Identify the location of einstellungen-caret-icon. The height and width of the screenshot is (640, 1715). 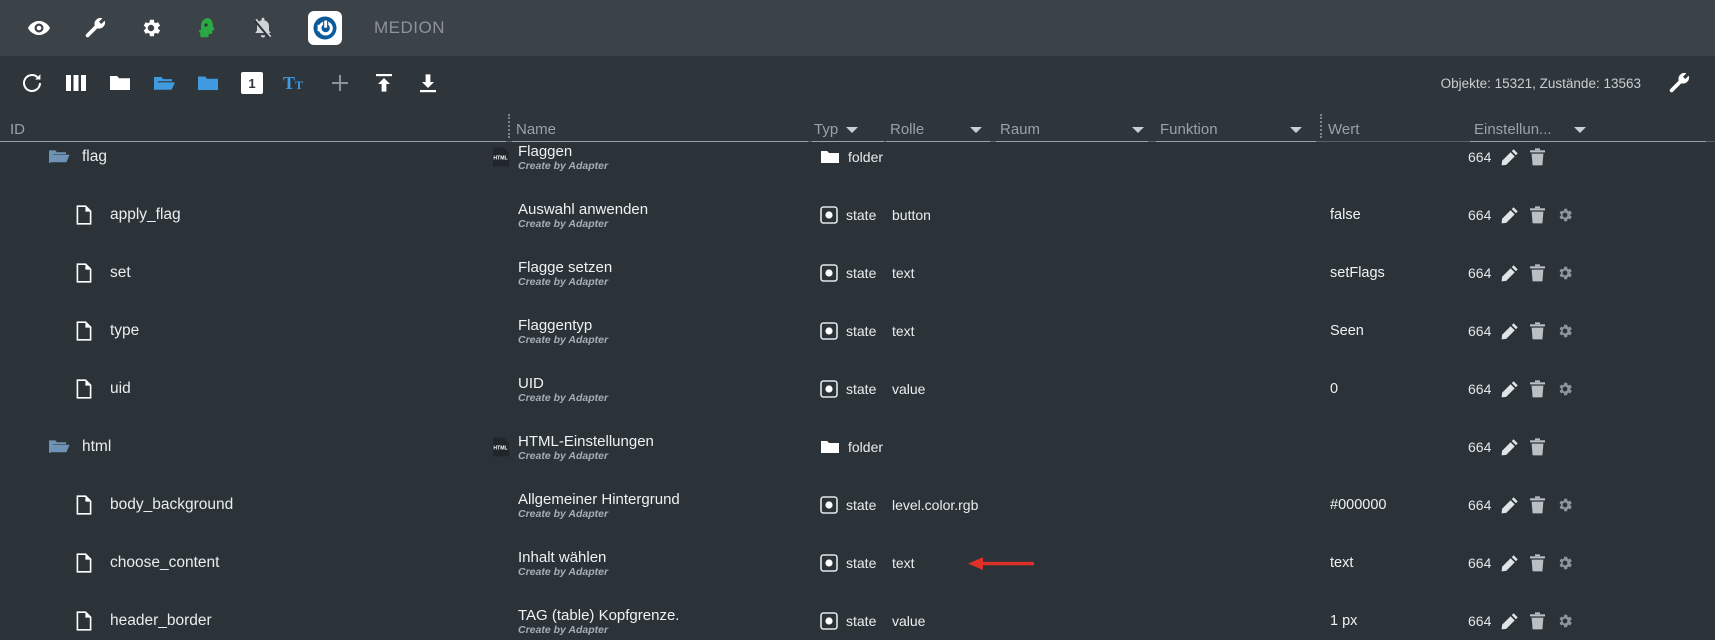
(1579, 130).